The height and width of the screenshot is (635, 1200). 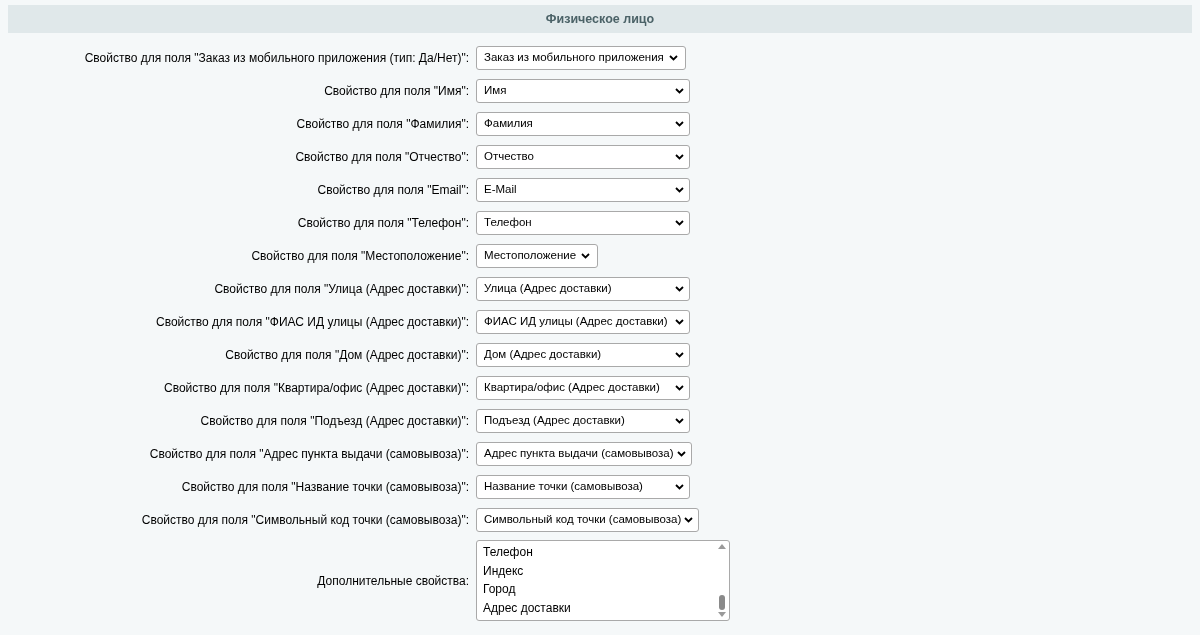 I want to click on section-title: Физическое лицо, so click(x=600, y=19).